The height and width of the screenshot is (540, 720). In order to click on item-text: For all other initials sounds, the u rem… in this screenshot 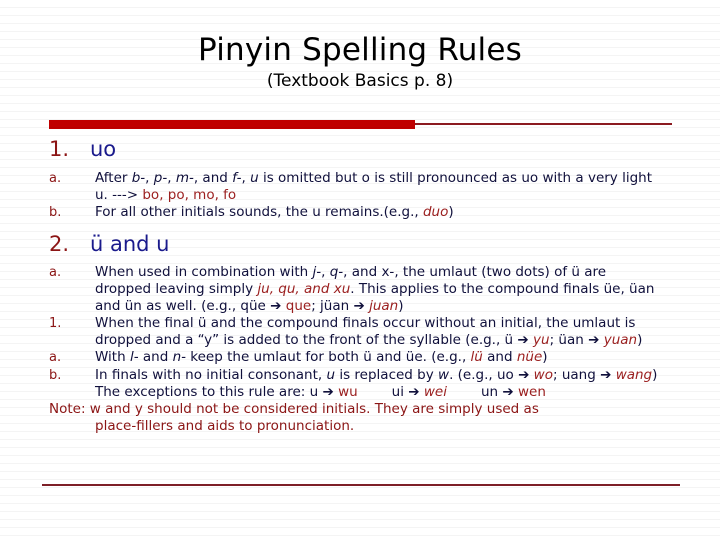, I will do `click(407, 212)`.